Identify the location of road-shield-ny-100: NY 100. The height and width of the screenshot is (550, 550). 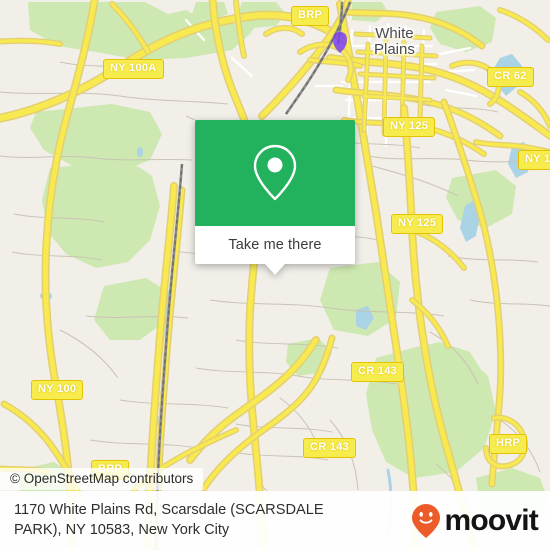
(57, 390).